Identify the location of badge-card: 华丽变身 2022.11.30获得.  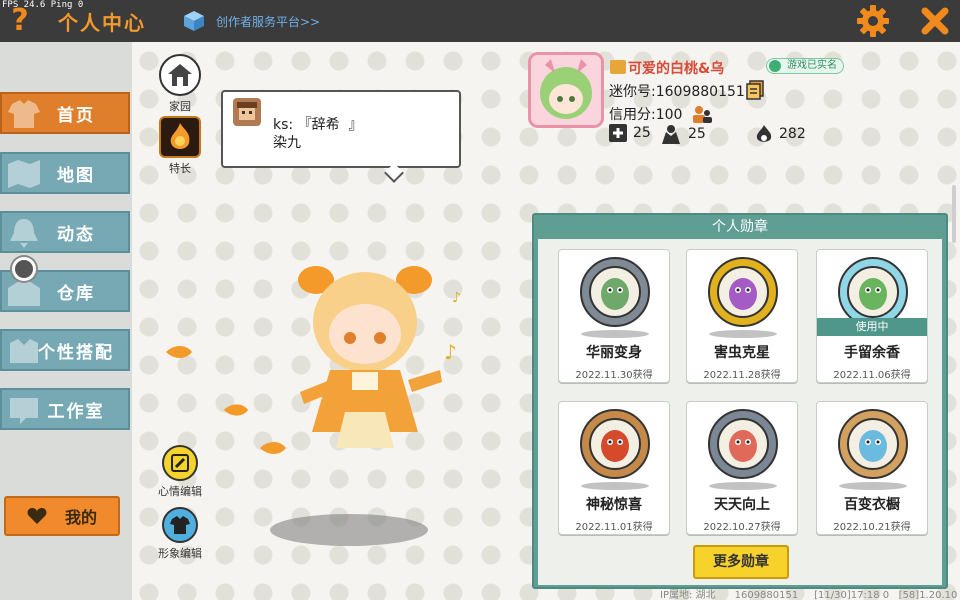
(614, 316).